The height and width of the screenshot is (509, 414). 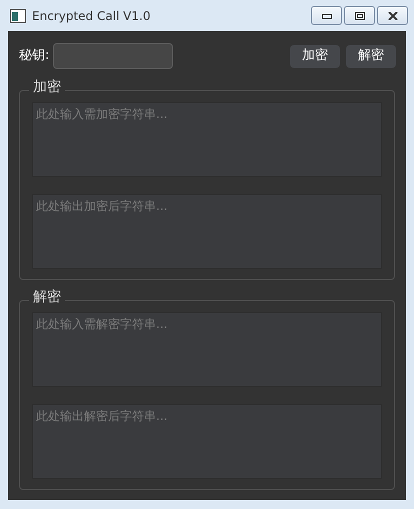 What do you see at coordinates (371, 56) in the screenshot?
I see `action-button: 解密` at bounding box center [371, 56].